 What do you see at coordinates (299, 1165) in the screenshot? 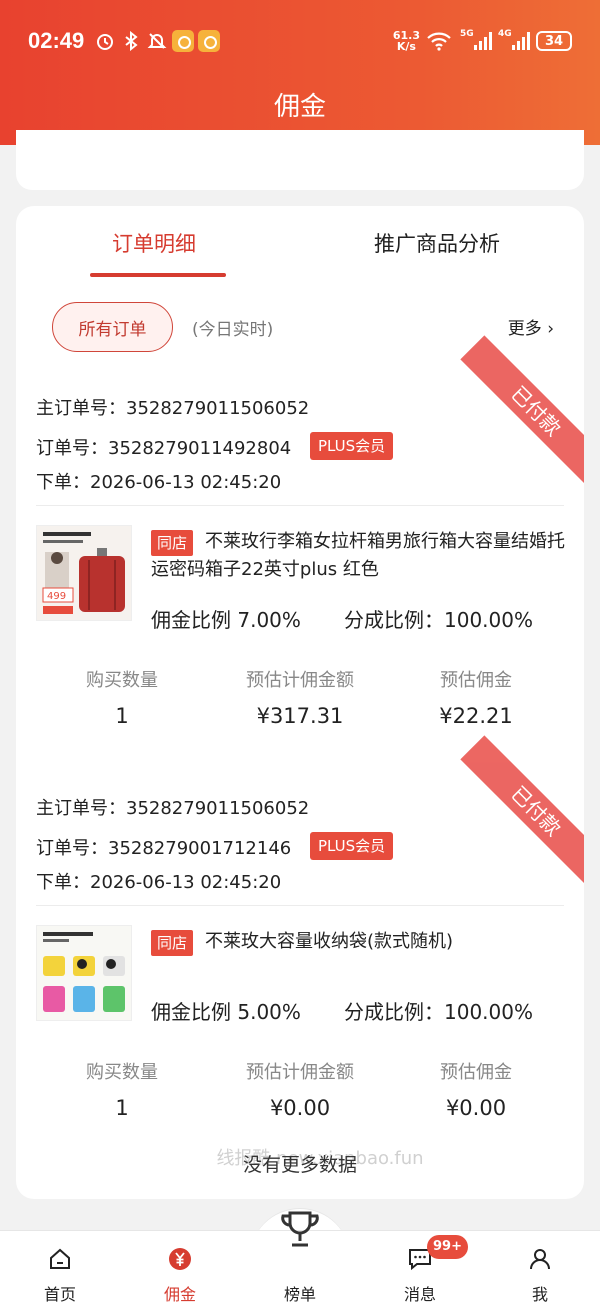
I see `no-more-data: 没有更多数据` at bounding box center [299, 1165].